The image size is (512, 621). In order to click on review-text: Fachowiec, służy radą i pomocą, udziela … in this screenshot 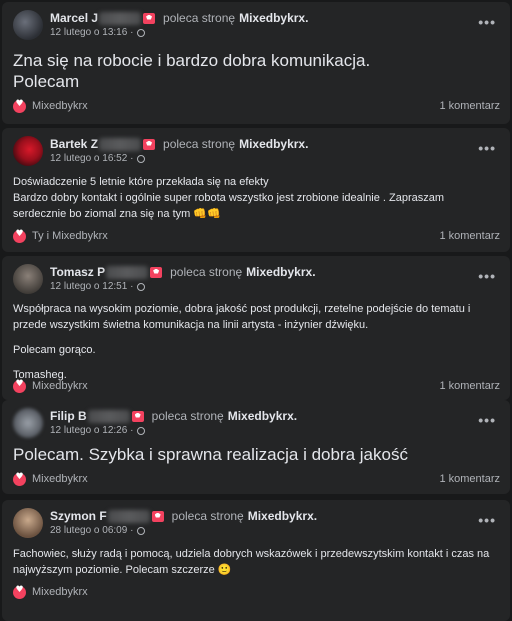, I will do `click(254, 562)`.